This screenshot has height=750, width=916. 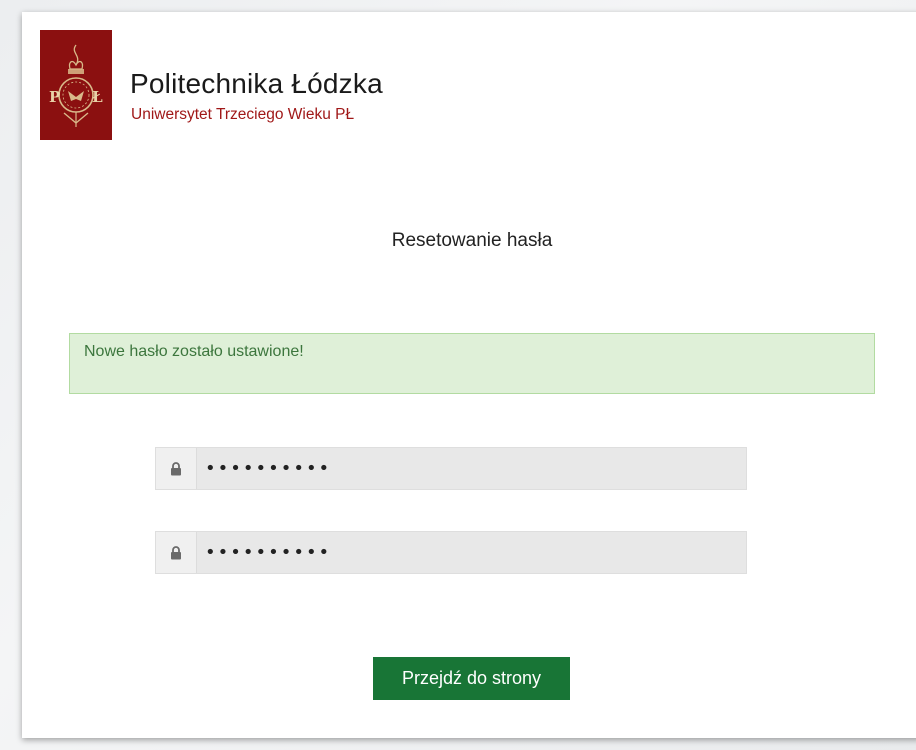 I want to click on password-field-group, so click(x=451, y=468).